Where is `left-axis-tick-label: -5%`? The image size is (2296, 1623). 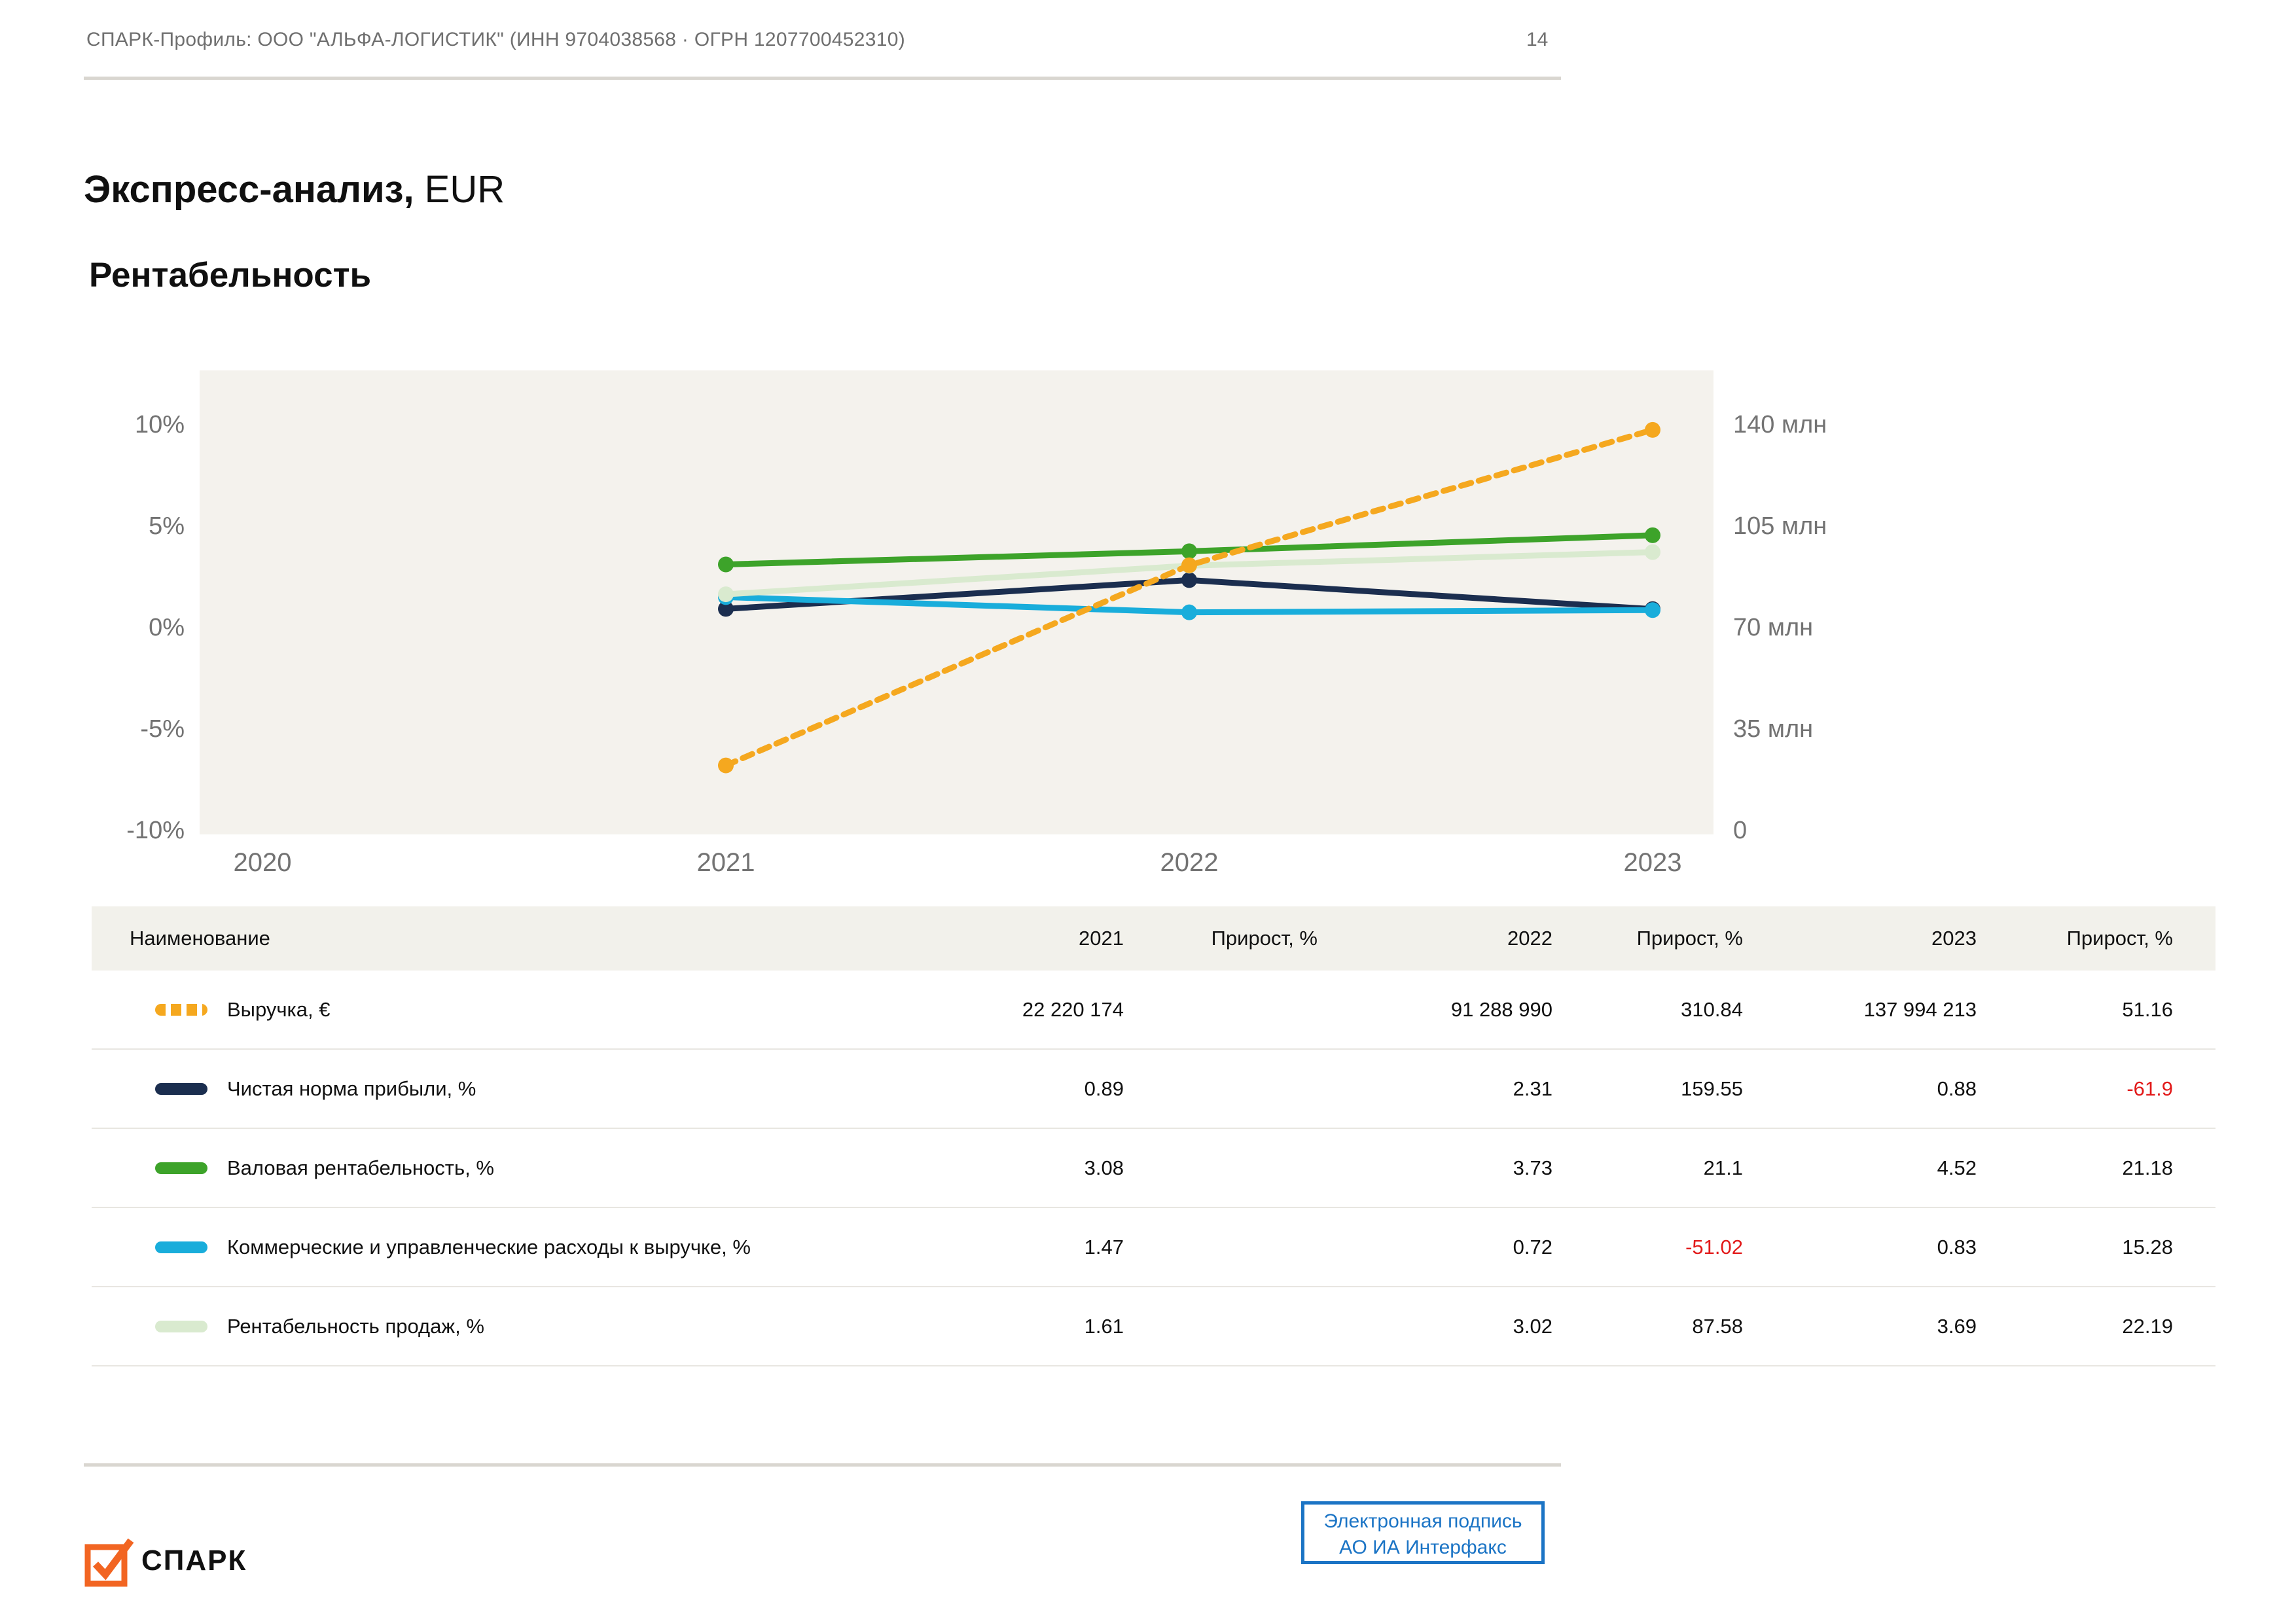 left-axis-tick-label: -5% is located at coordinates (162, 729).